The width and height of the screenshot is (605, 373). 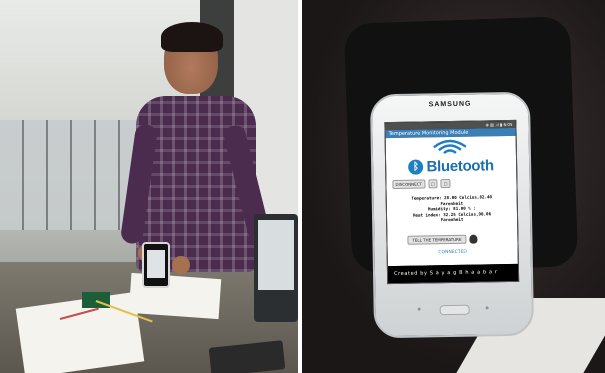 I want to click on signal-waves-icon, so click(x=450, y=147).